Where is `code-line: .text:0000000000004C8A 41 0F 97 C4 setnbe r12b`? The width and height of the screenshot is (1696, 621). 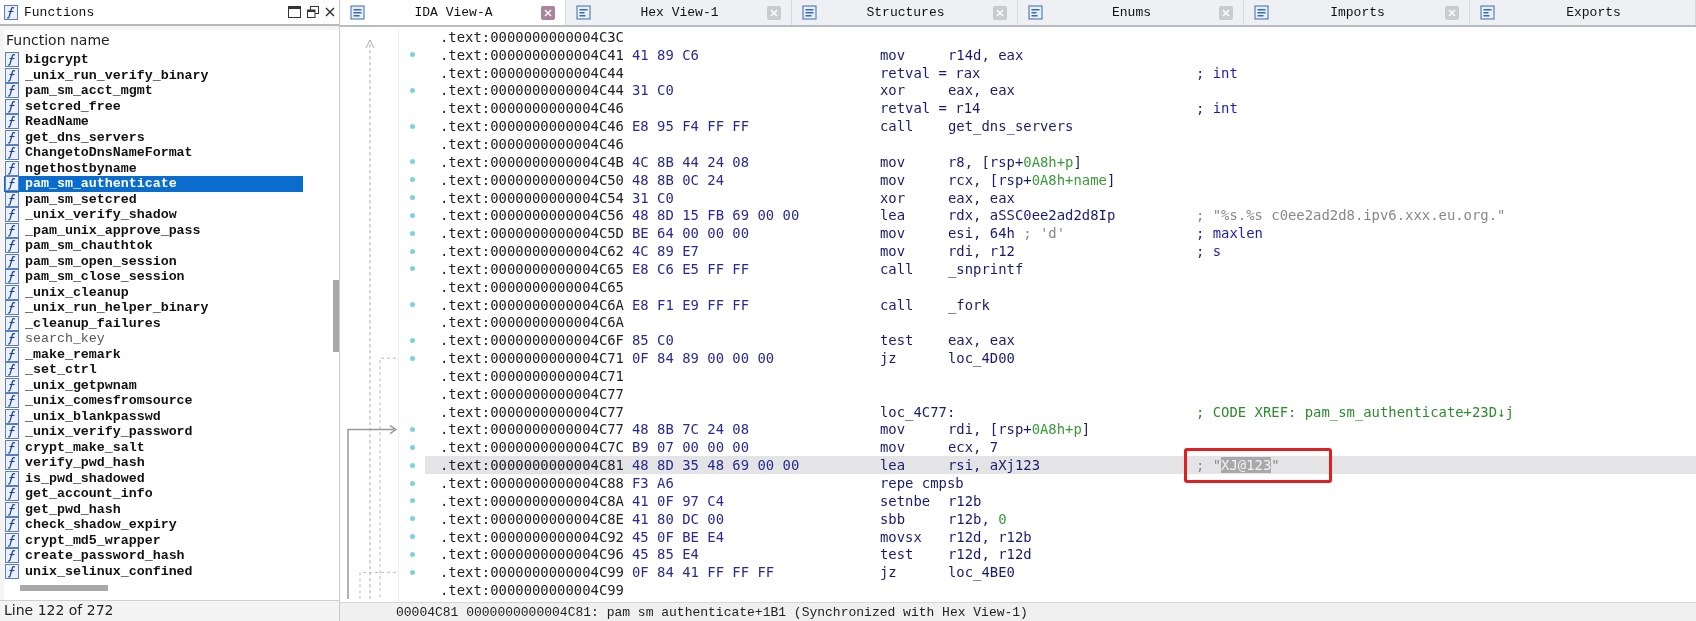 code-line: .text:0000000000004C8A 41 0F 97 C4 setnbe r12b is located at coordinates (1060, 500).